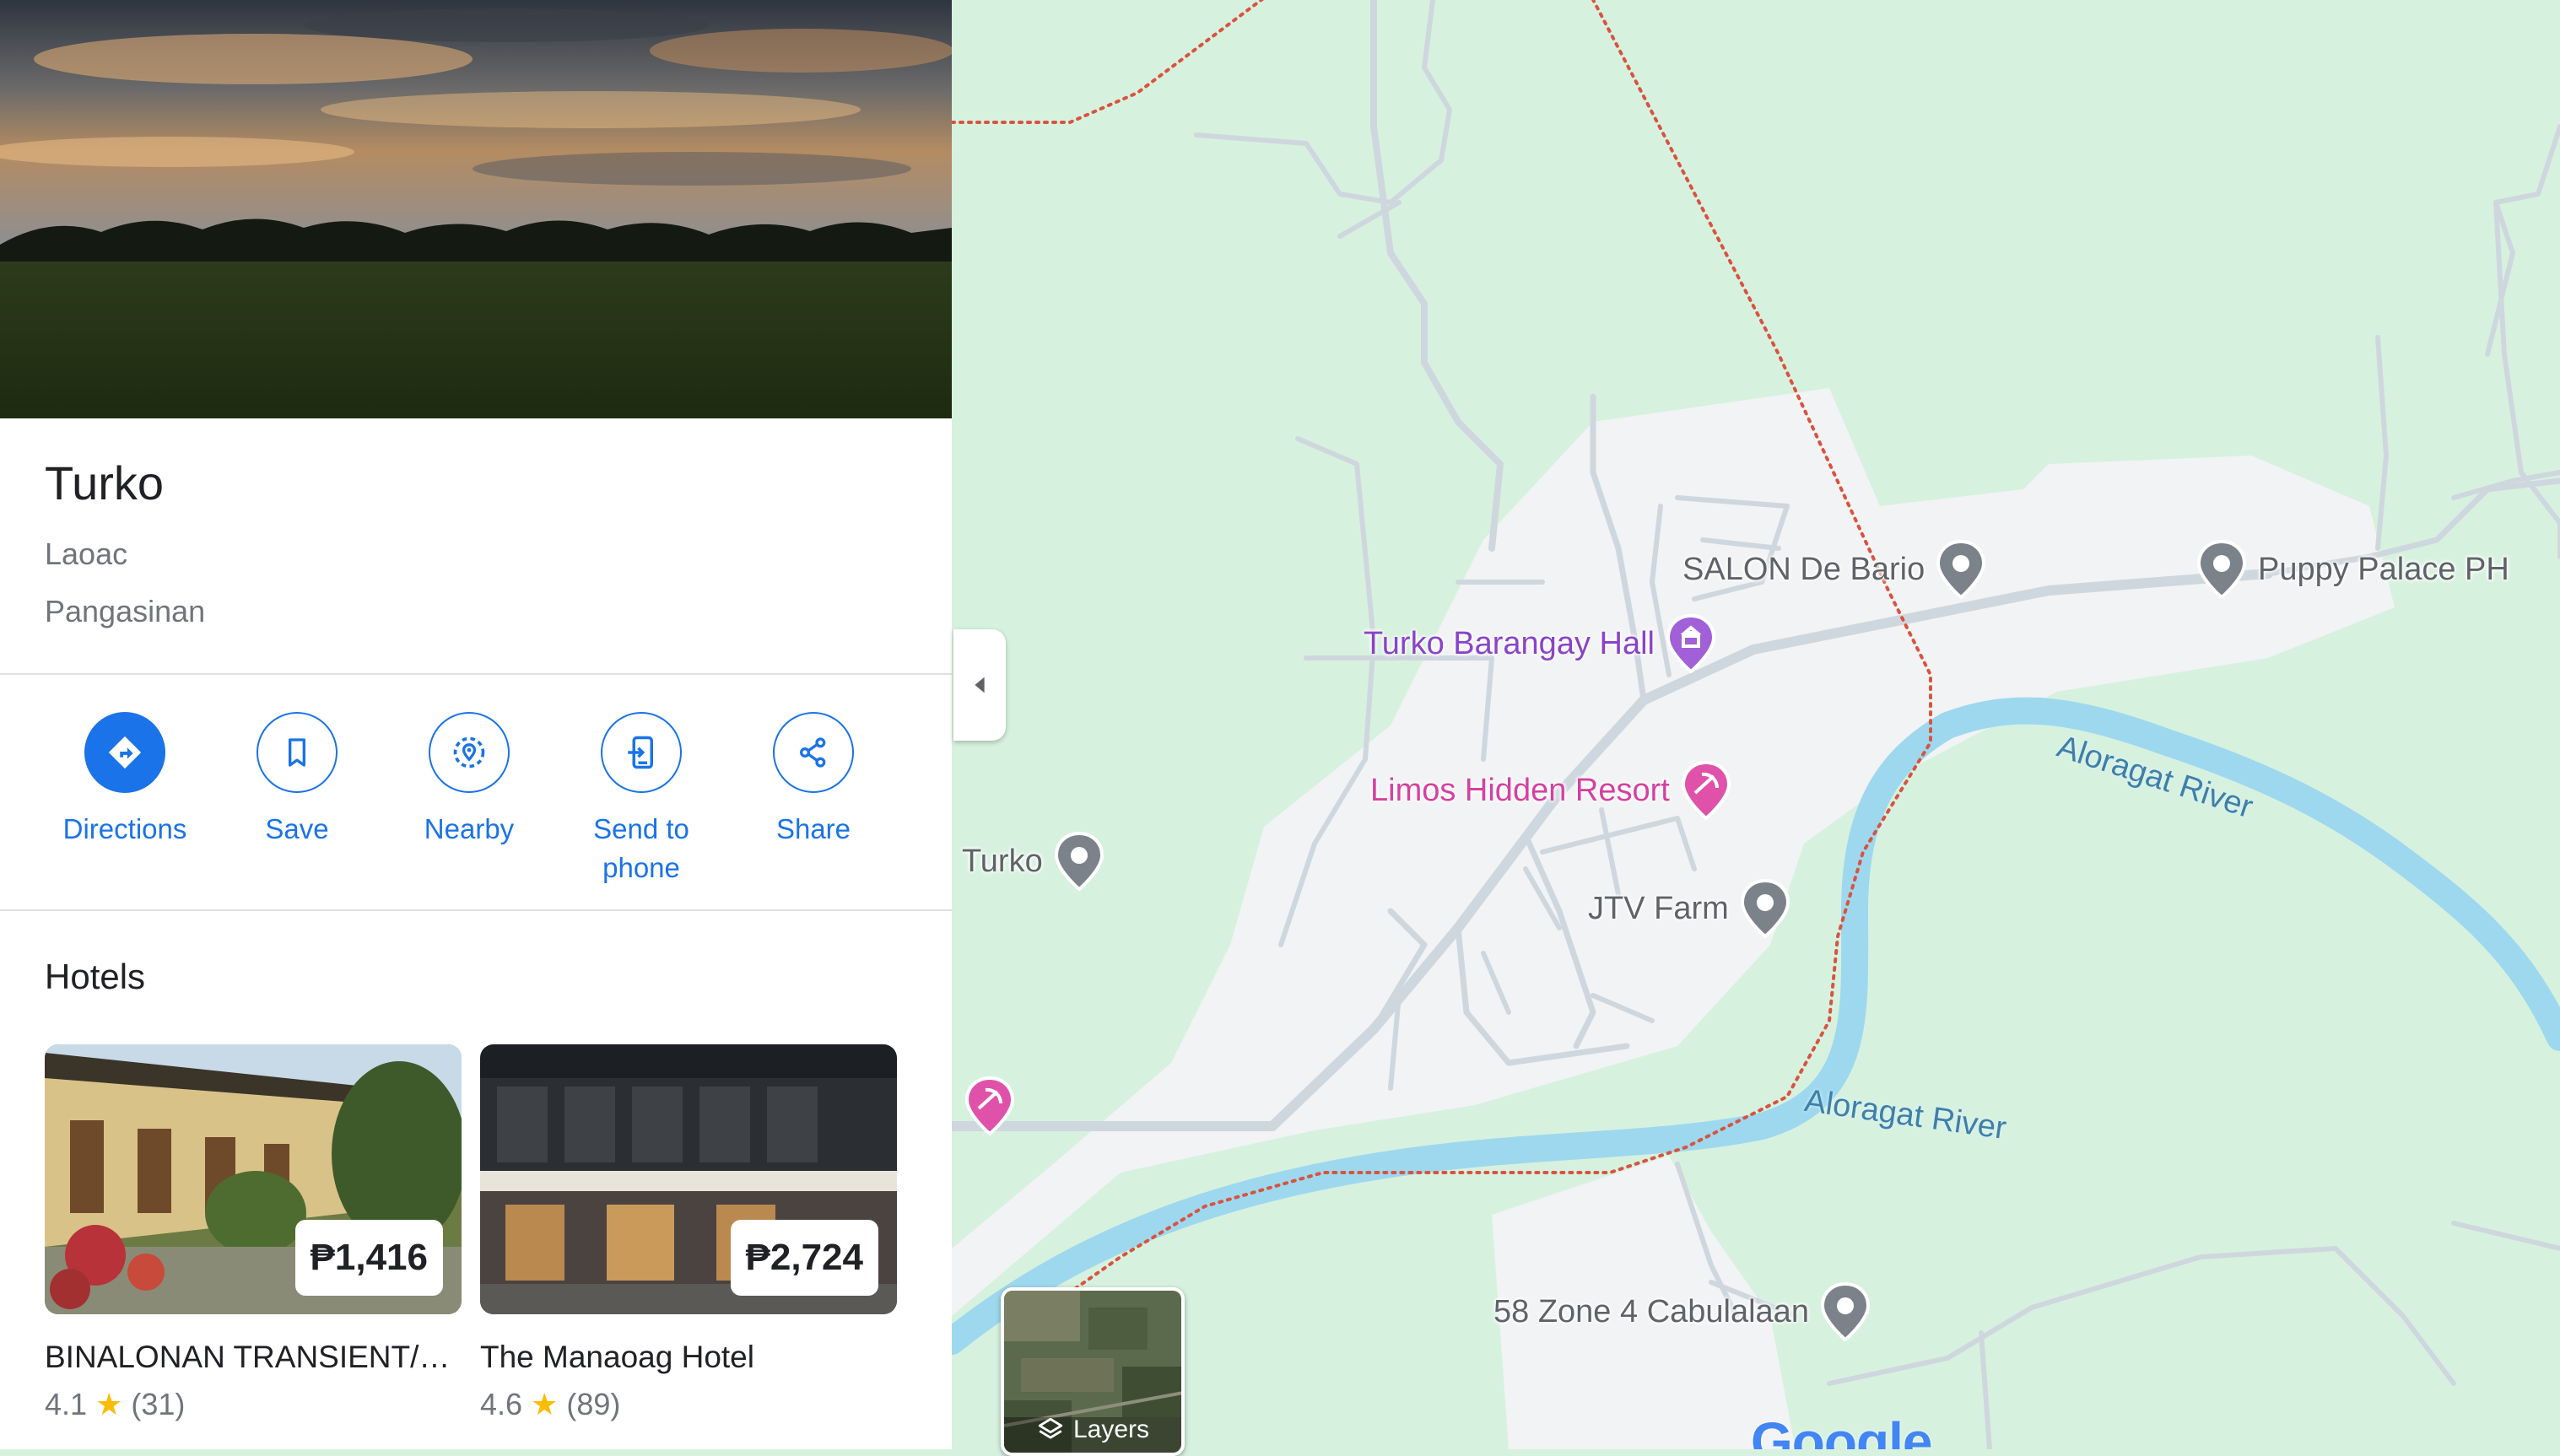 This screenshot has width=2560, height=1456. I want to click on nearby-button: Nearby, so click(469, 780).